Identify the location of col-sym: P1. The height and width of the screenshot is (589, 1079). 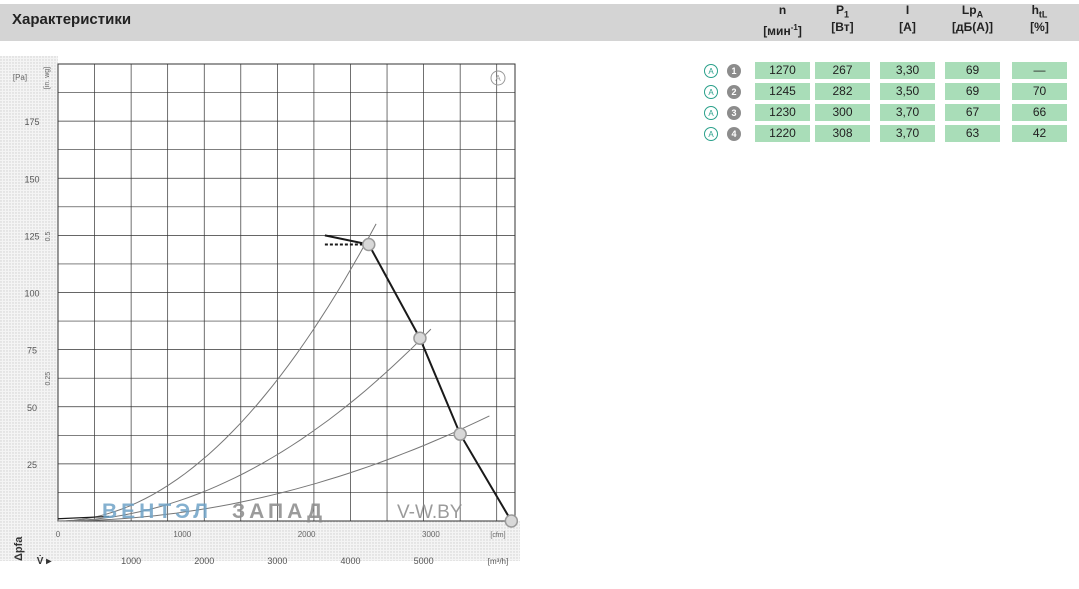
(842, 11).